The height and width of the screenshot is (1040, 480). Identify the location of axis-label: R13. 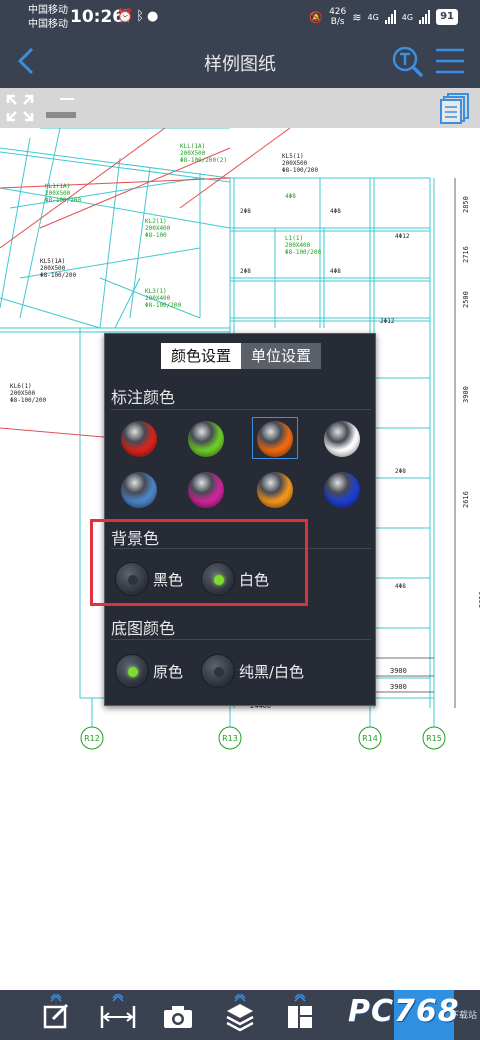
(230, 738).